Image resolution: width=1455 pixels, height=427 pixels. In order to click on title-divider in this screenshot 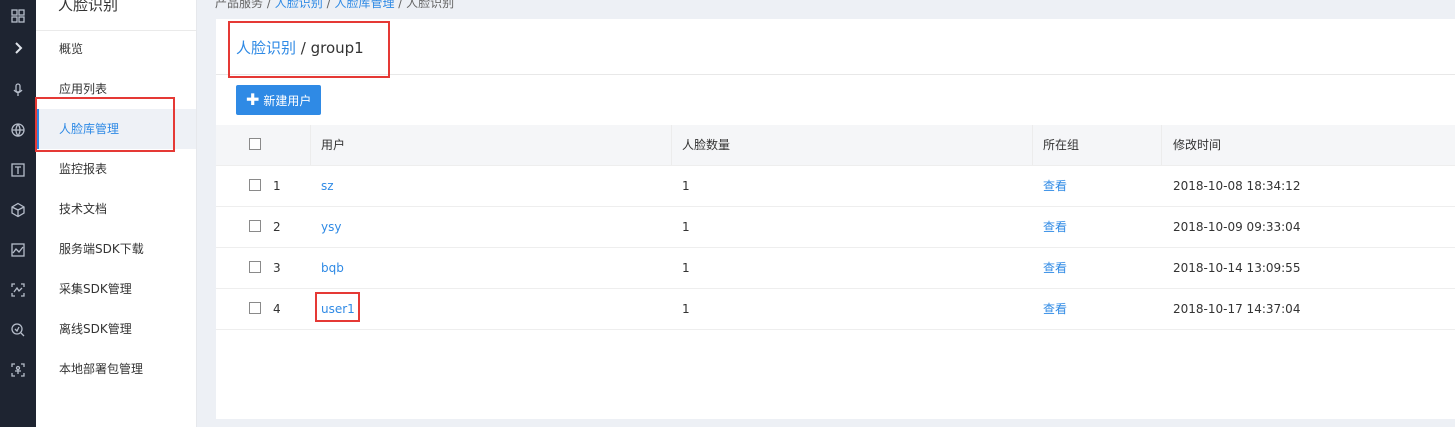, I will do `click(835, 74)`.